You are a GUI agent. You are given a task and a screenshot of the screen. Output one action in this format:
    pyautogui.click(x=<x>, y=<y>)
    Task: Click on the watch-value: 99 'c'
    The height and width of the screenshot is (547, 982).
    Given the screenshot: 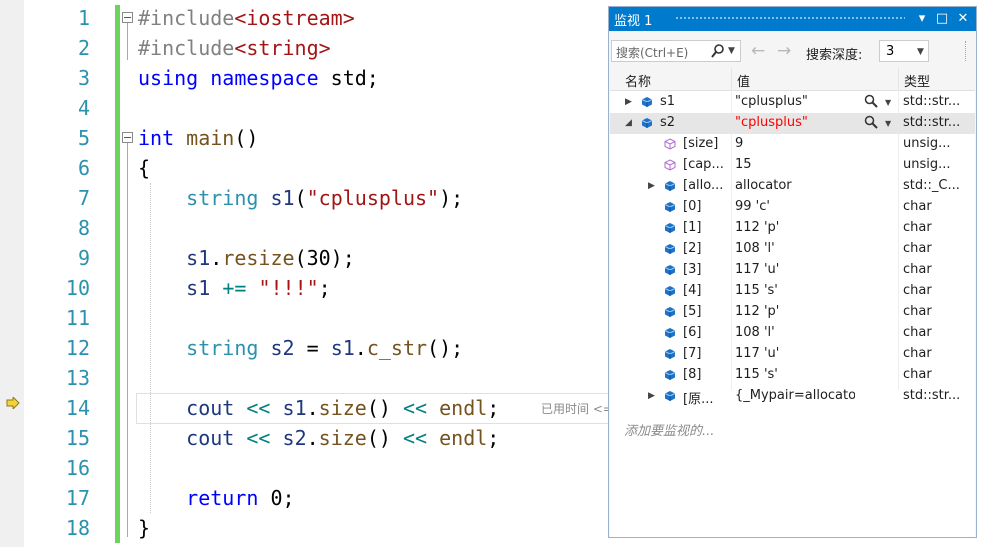 What is the action you would take?
    pyautogui.click(x=795, y=206)
    